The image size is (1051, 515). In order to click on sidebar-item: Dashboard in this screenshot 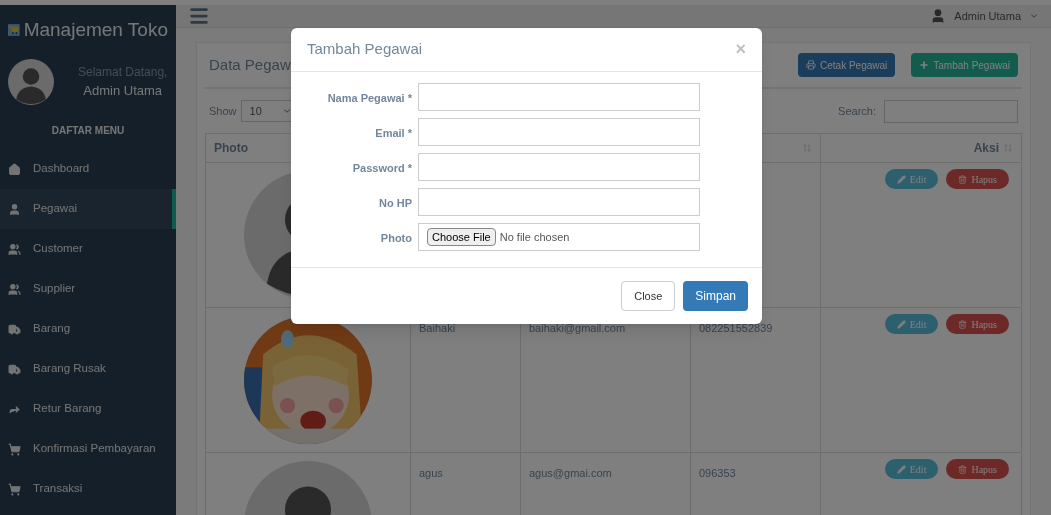, I will do `click(88, 169)`.